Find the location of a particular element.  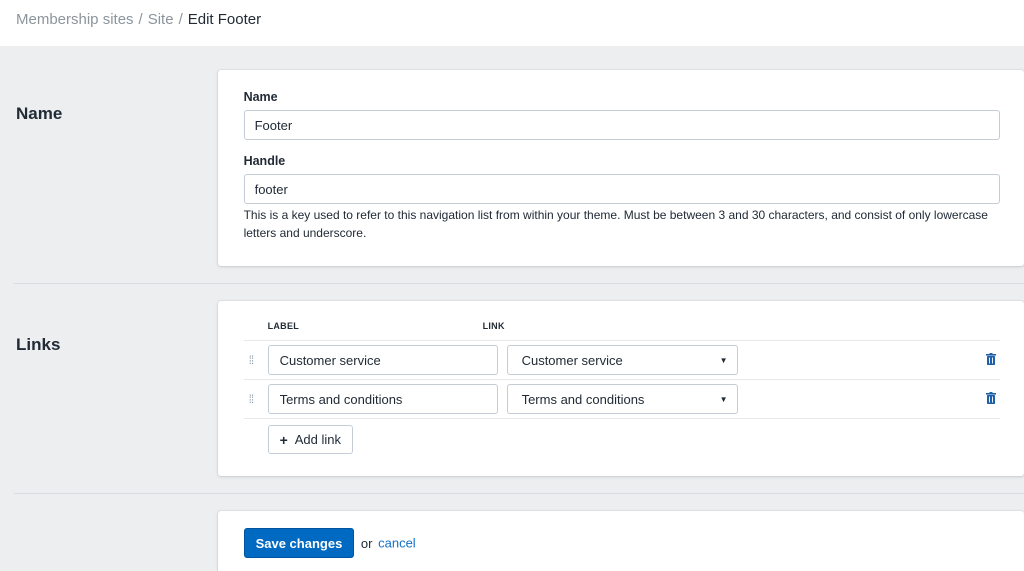

link-select-value: Terms and conditions is located at coordinates (583, 399).